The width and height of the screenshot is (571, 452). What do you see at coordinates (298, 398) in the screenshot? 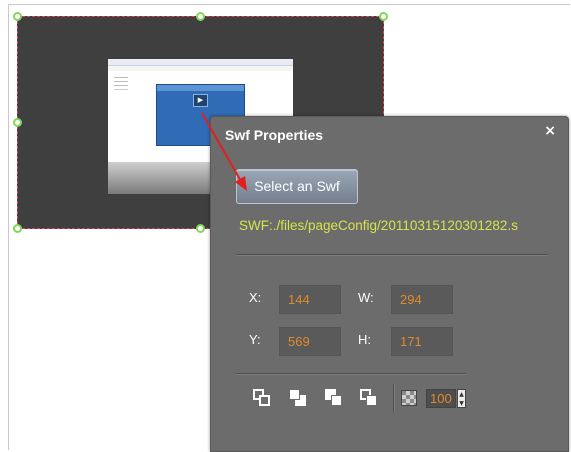
I see `send-to-back-icon` at bounding box center [298, 398].